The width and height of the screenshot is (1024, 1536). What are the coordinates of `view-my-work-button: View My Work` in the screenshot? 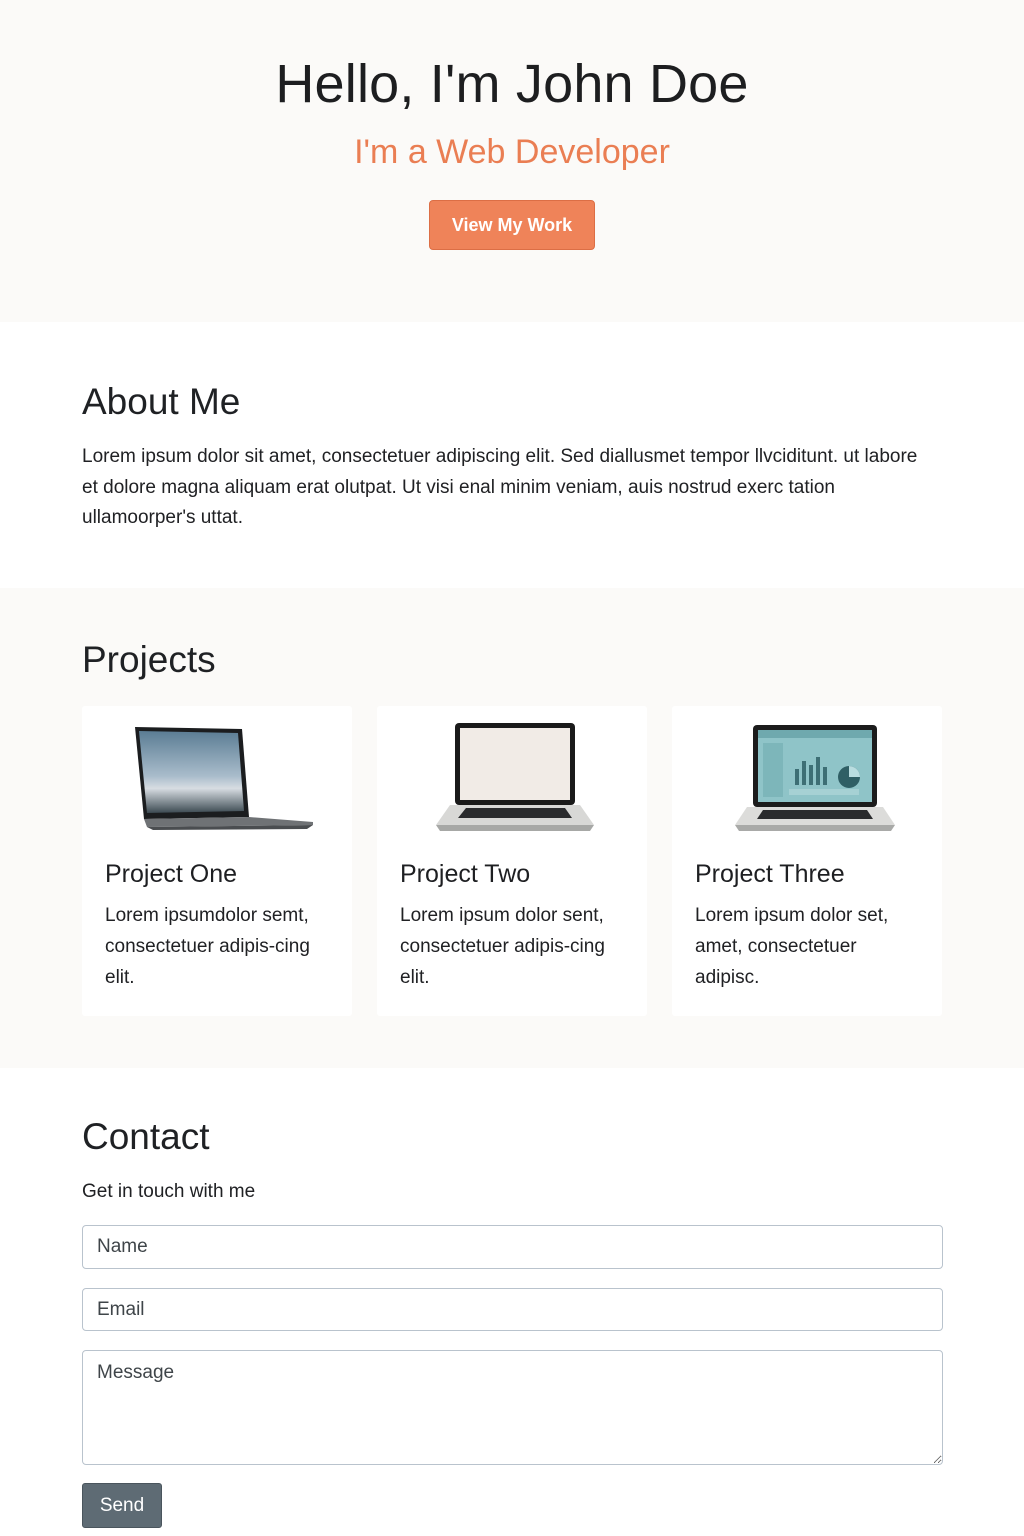 It's located at (512, 225).